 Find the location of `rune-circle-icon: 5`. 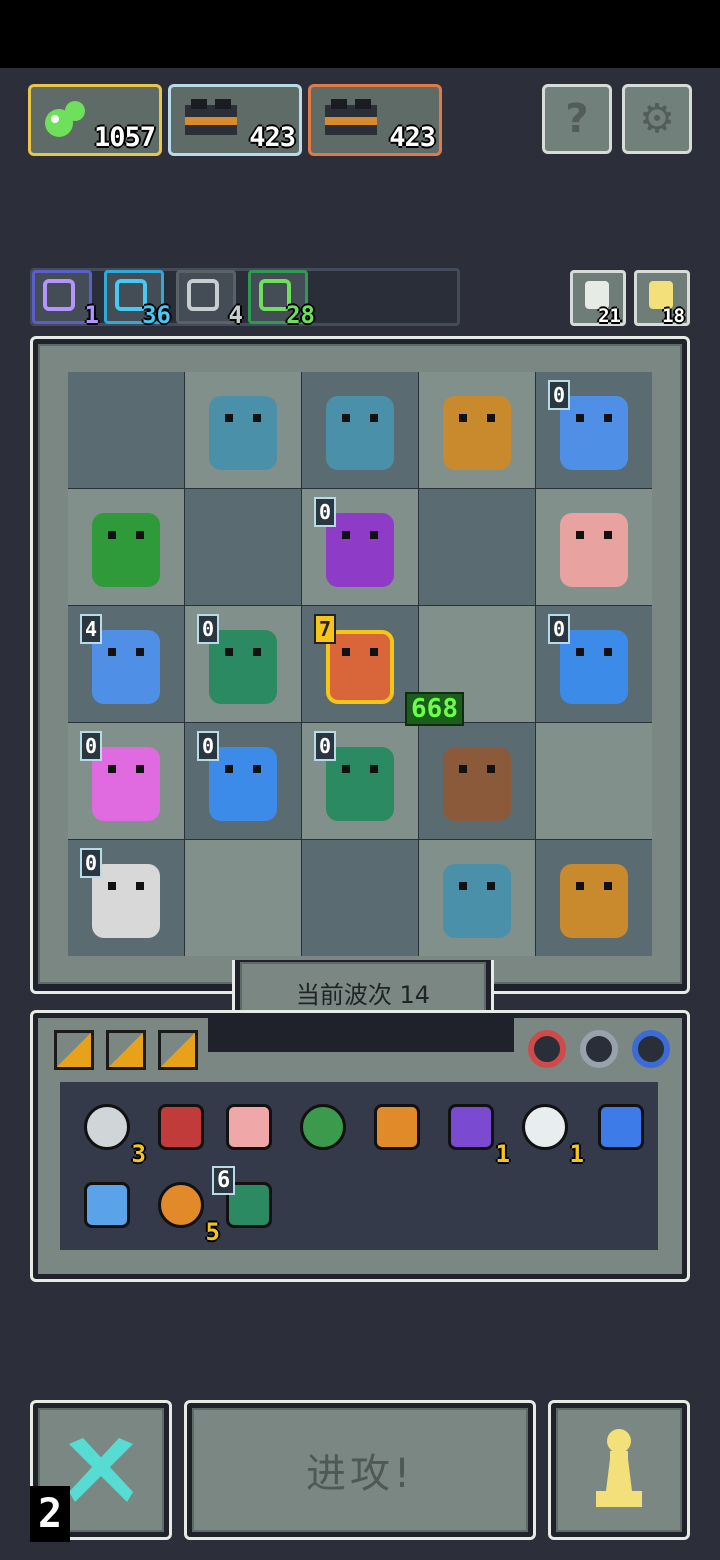

rune-circle-icon: 5 is located at coordinates (185, 1210).